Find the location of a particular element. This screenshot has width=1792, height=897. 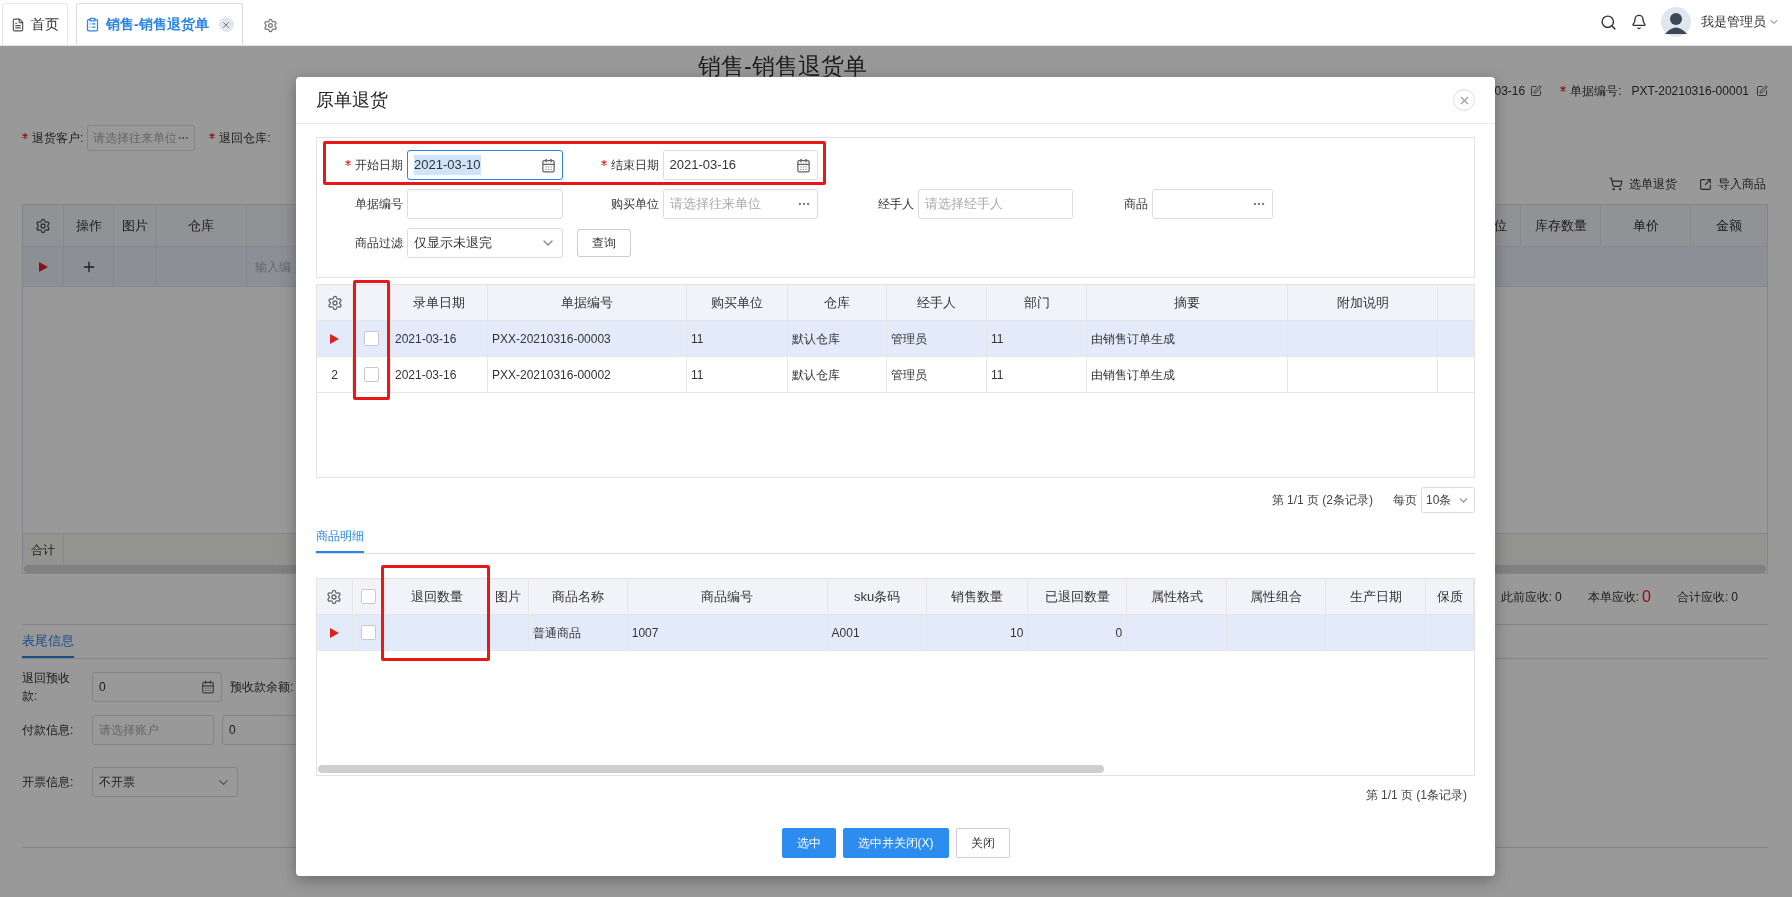

close-tab-button is located at coordinates (226, 24).